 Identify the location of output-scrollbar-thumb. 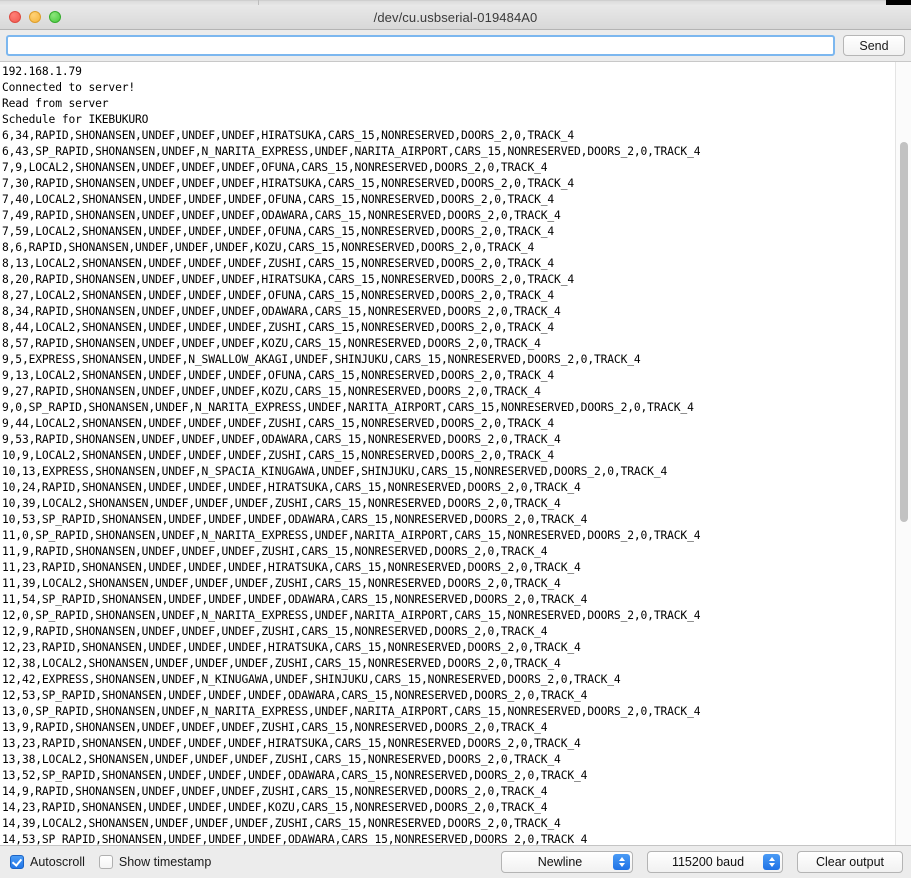
(904, 332).